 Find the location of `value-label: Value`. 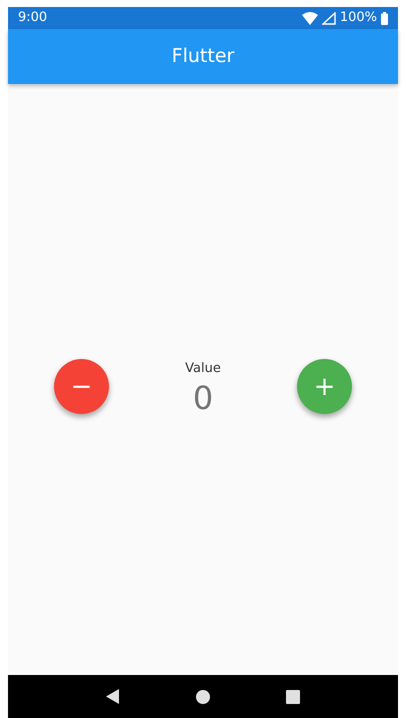

value-label: Value is located at coordinates (203, 369).